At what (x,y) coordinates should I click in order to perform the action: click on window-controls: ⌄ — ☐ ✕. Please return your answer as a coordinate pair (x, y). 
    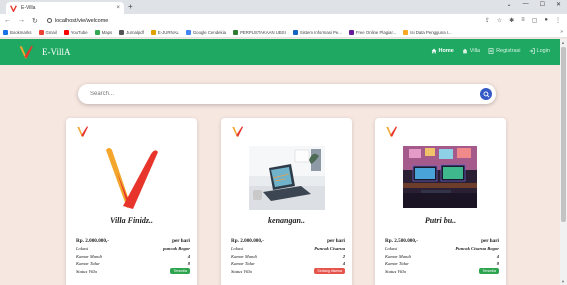
    Looking at the image, I should click on (534, 4).